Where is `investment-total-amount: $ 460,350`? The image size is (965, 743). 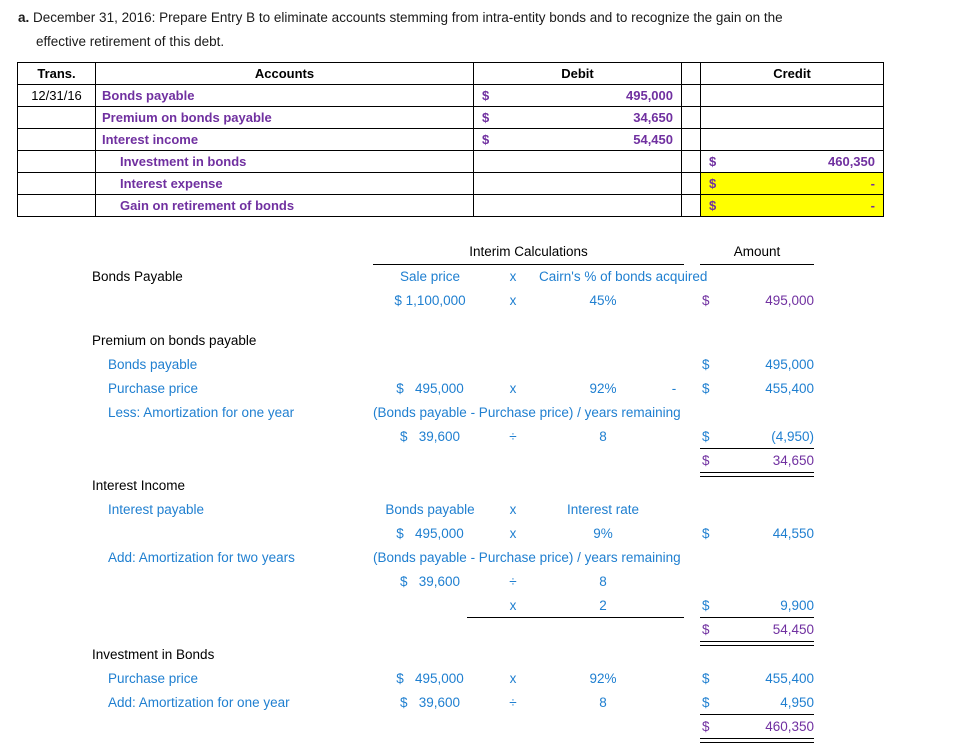 investment-total-amount: $ 460,350 is located at coordinates (757, 727).